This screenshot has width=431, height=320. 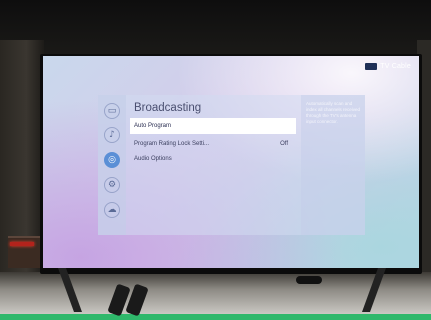 What do you see at coordinates (213, 126) in the screenshot?
I see `menu-item-auto-program: Auto Program` at bounding box center [213, 126].